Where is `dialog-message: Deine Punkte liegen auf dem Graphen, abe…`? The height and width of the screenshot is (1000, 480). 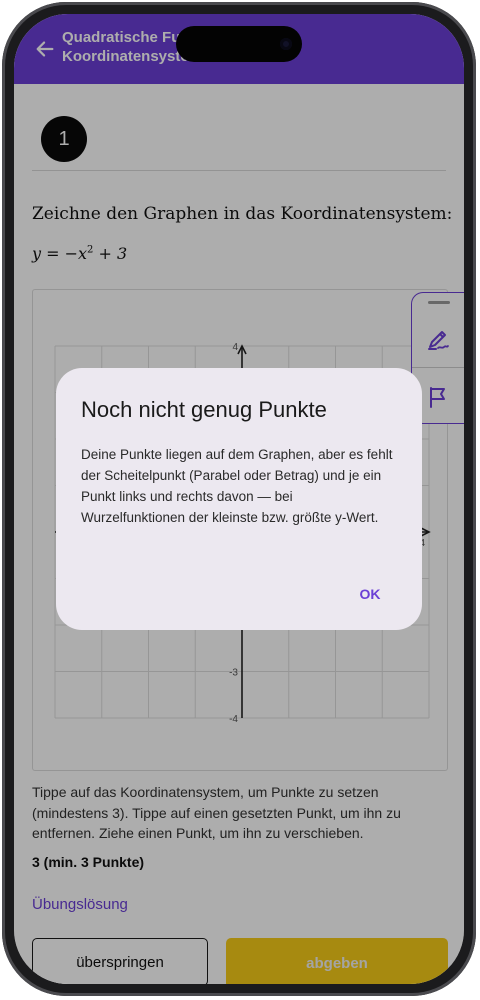
dialog-message: Deine Punkte liegen auf dem Graphen, abe… is located at coordinates (237, 486).